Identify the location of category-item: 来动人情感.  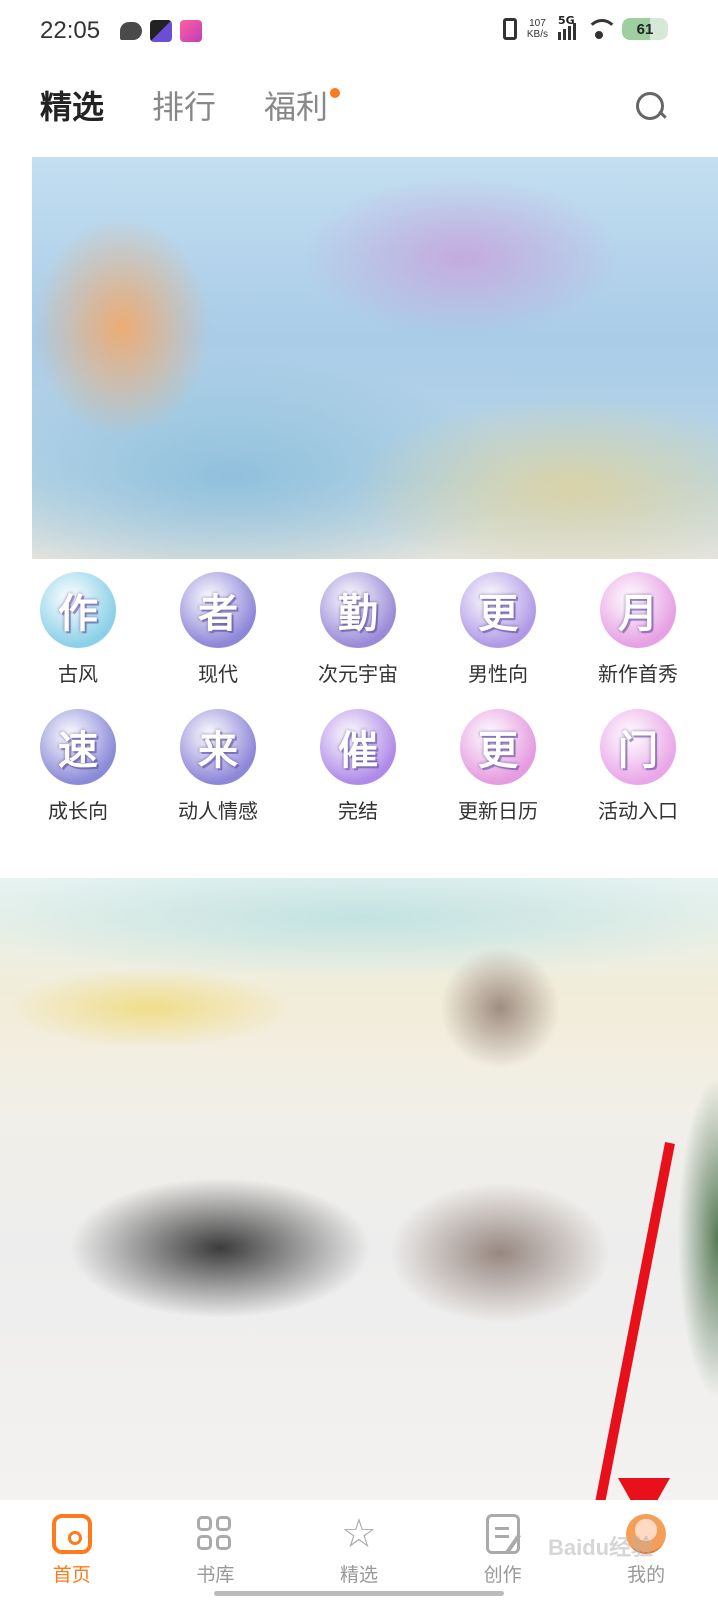
(218, 766).